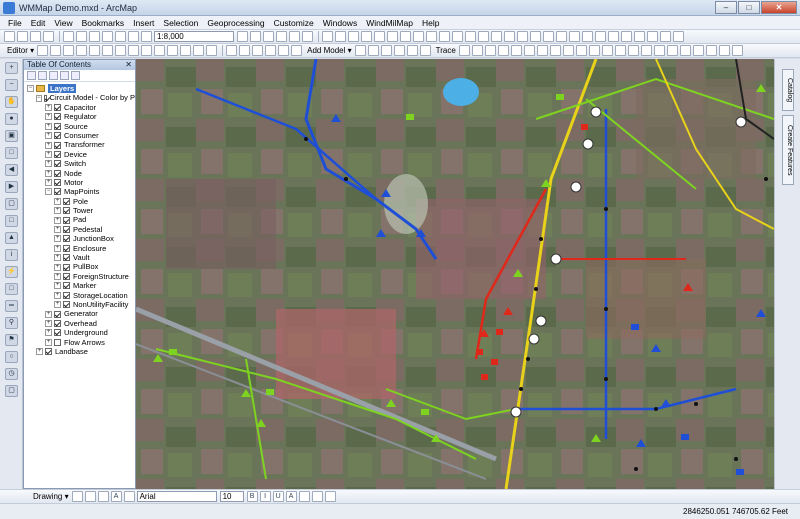 The height and width of the screenshot is (519, 800). I want to click on save-icon, so click(35, 36).